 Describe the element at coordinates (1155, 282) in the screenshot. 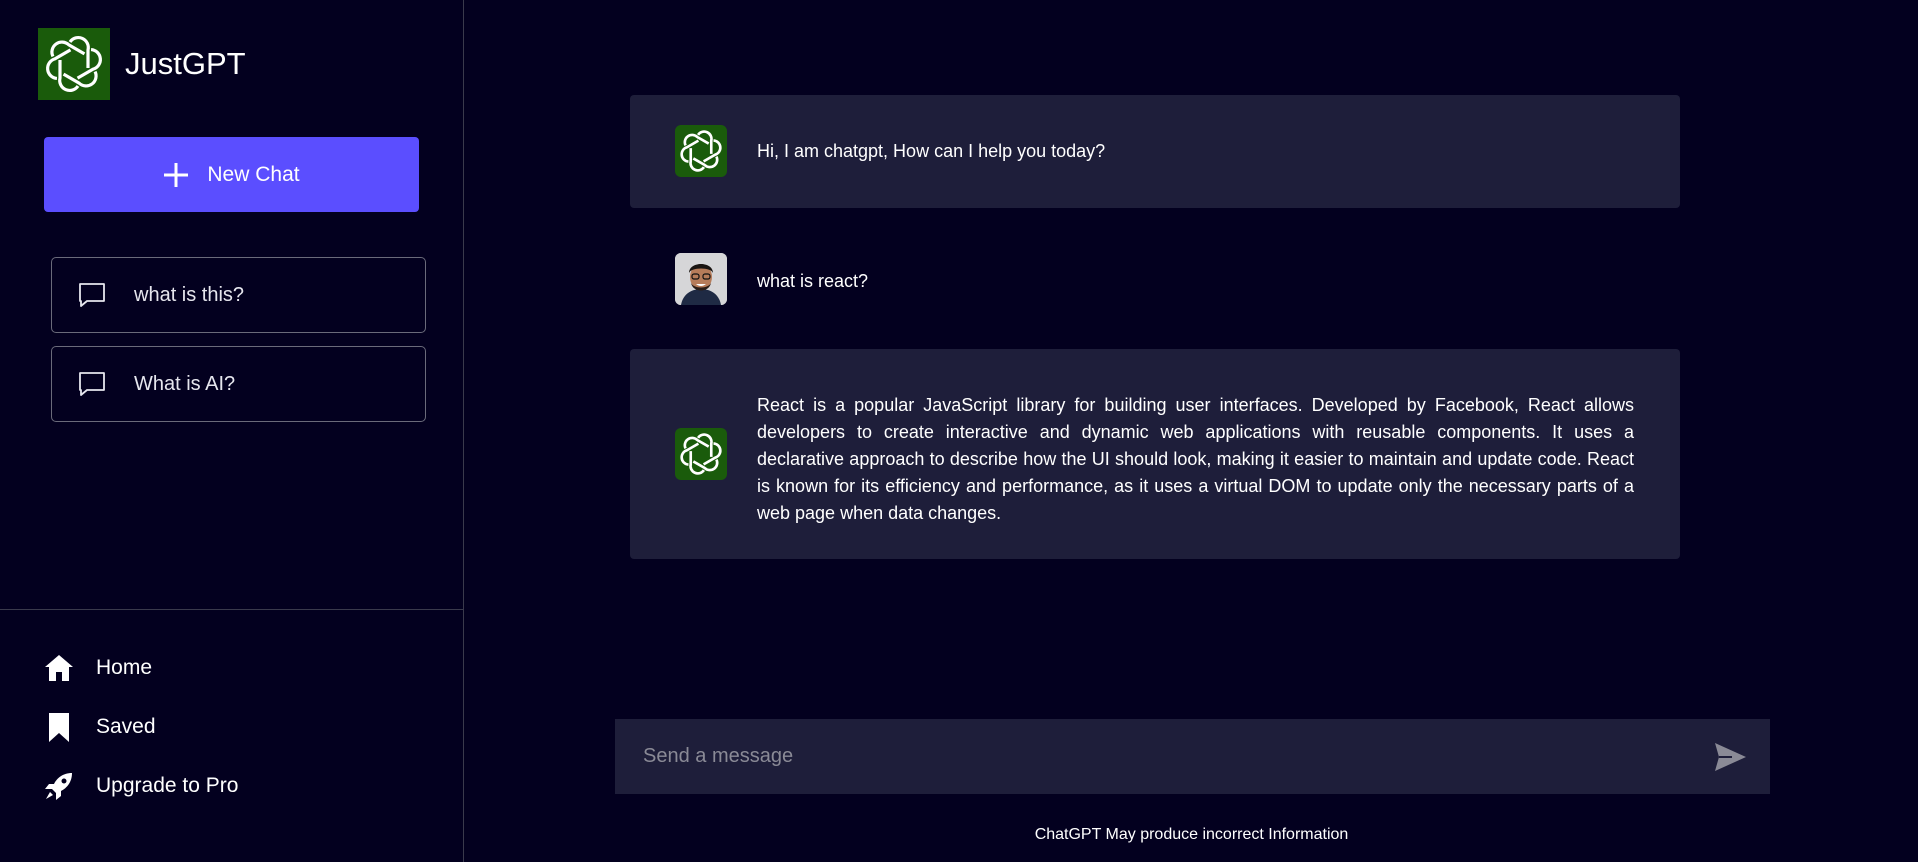

I see `chat-message-user: what is react?` at that location.